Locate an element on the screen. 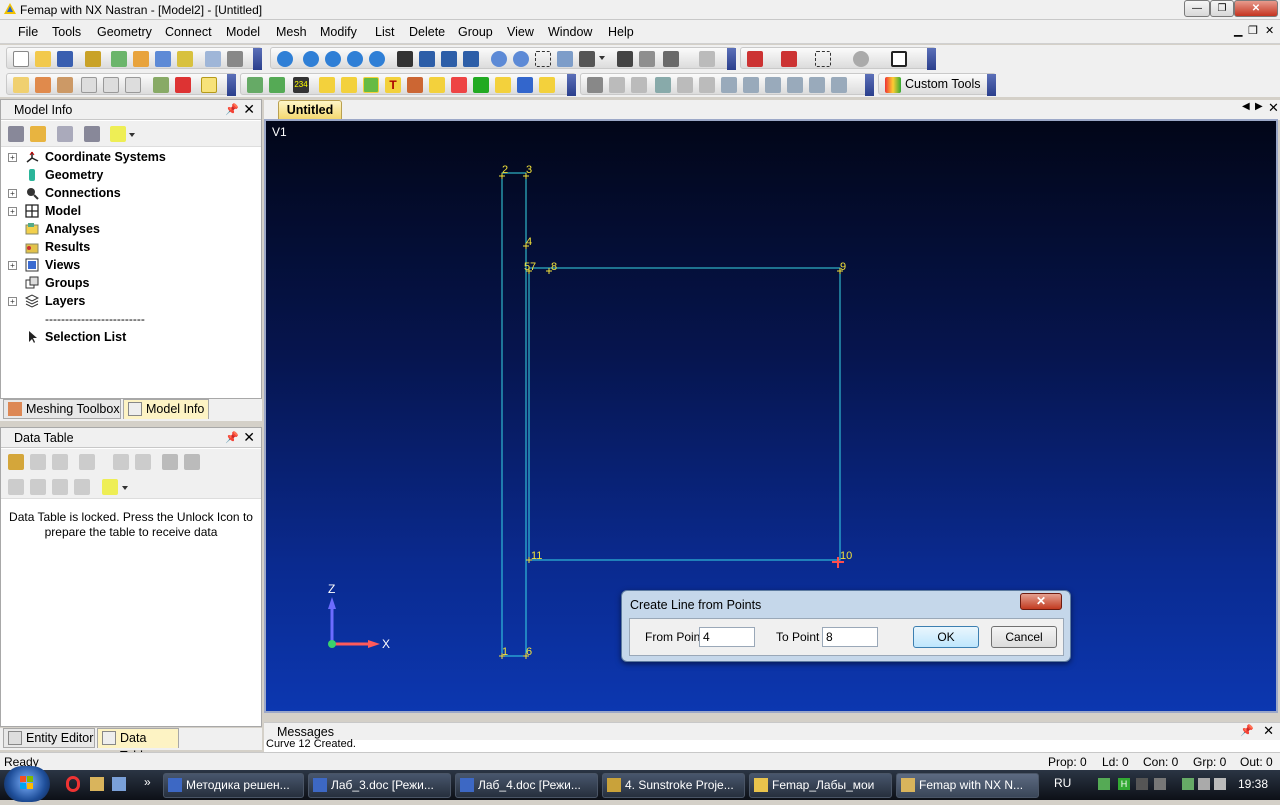  tree-item-analyses: Analyses is located at coordinates (130, 230).